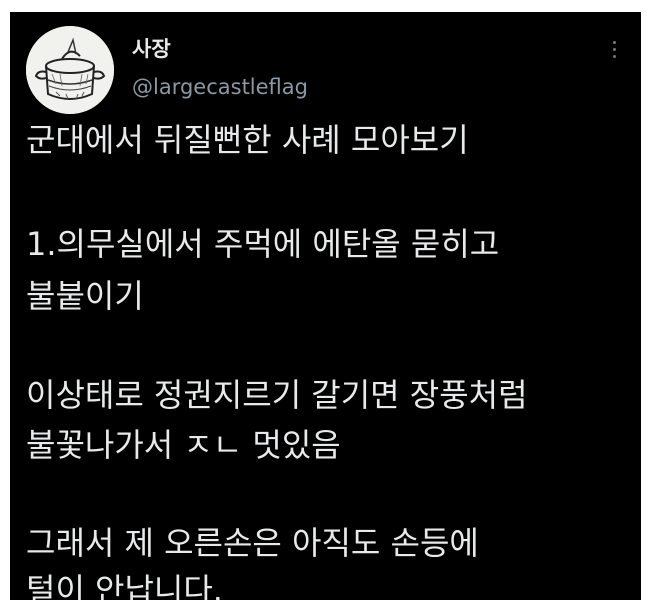 This screenshot has height=600, width=651. Describe the element at coordinates (183, 445) in the screenshot. I see `tweet-text-line: 불꽃나가서 ㅈㄴ 멋있음` at that location.